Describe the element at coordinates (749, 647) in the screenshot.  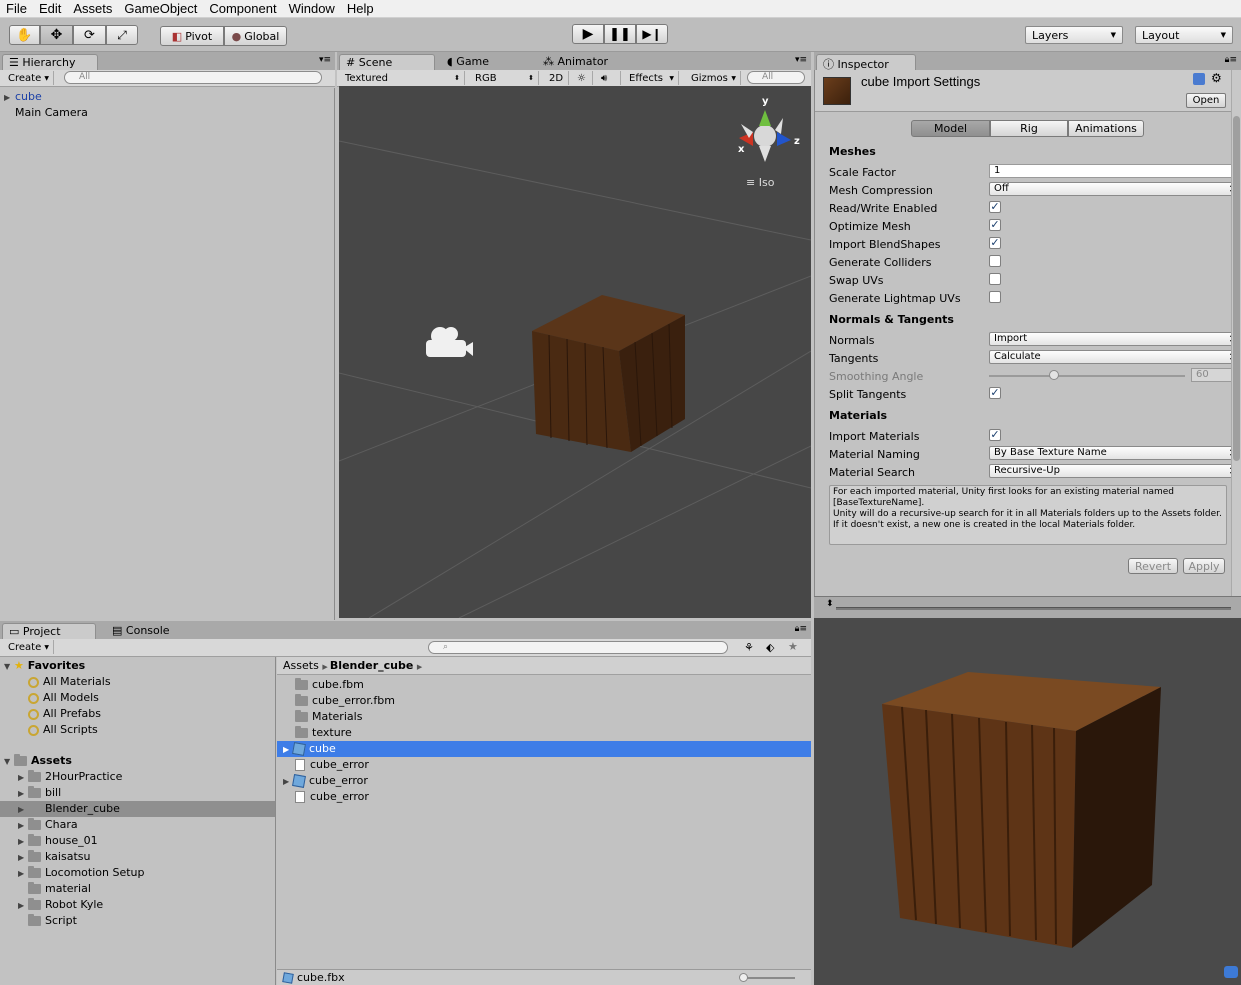
I see `filter-type-icon: ⚘` at that location.